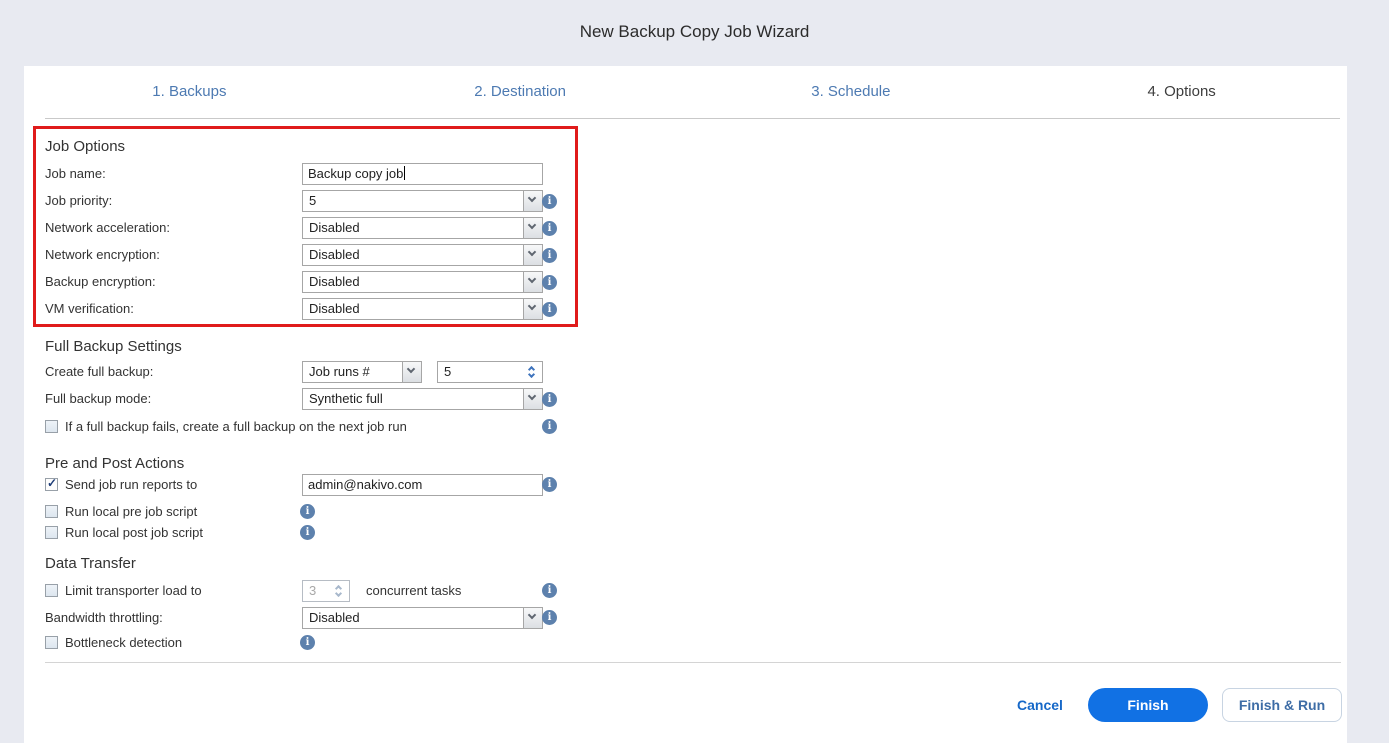 The image size is (1389, 743). I want to click on text-caret, so click(405, 173).